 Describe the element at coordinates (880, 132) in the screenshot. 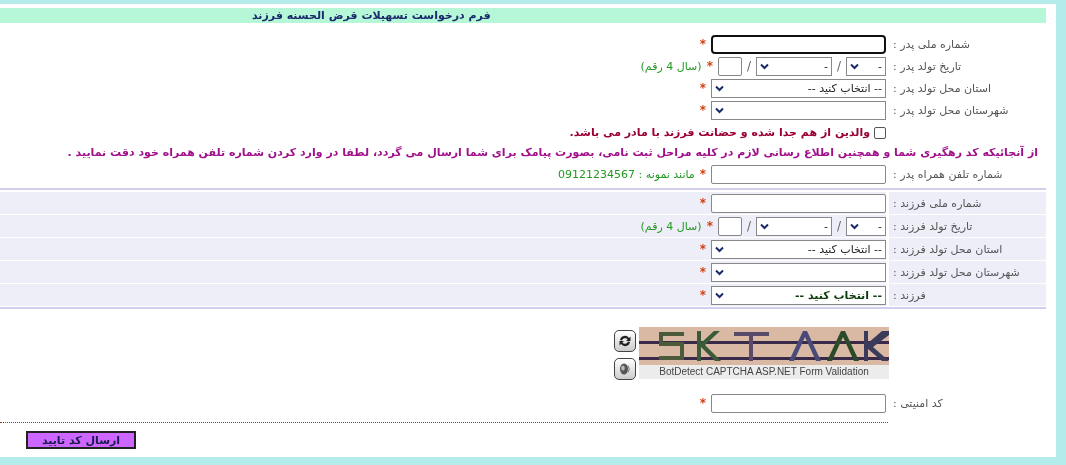

I see `checkbox` at that location.